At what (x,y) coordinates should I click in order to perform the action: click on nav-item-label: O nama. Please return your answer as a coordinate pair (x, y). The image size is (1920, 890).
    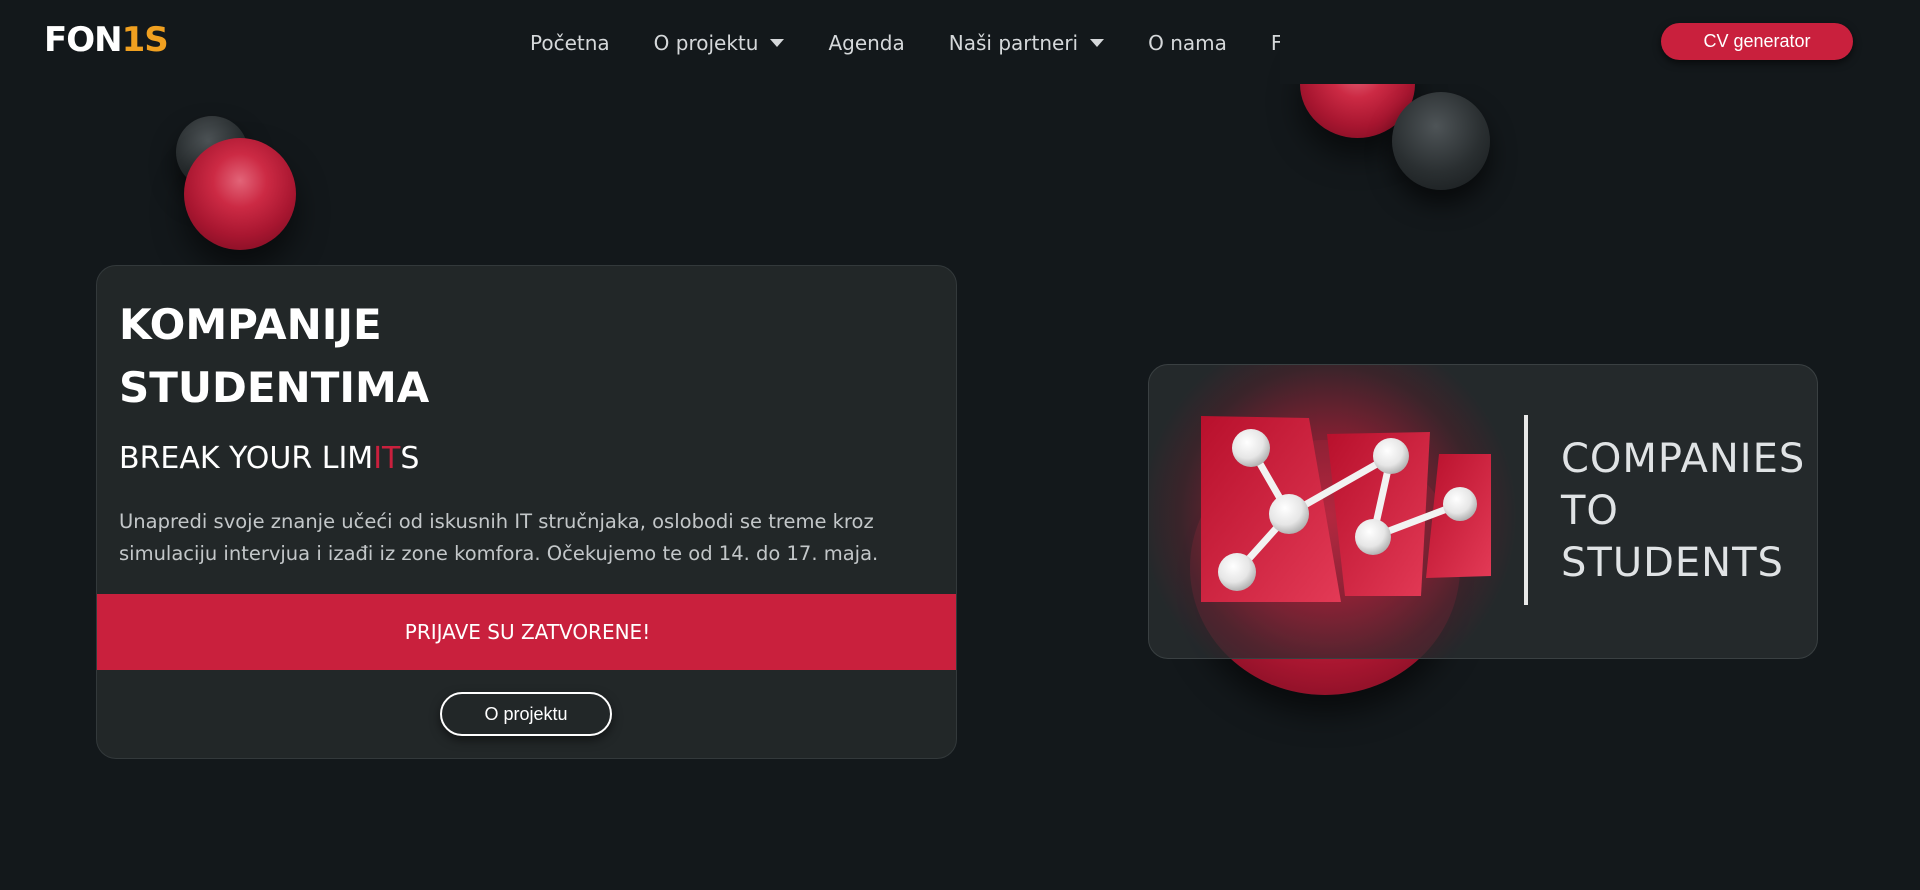
    Looking at the image, I should click on (1187, 43).